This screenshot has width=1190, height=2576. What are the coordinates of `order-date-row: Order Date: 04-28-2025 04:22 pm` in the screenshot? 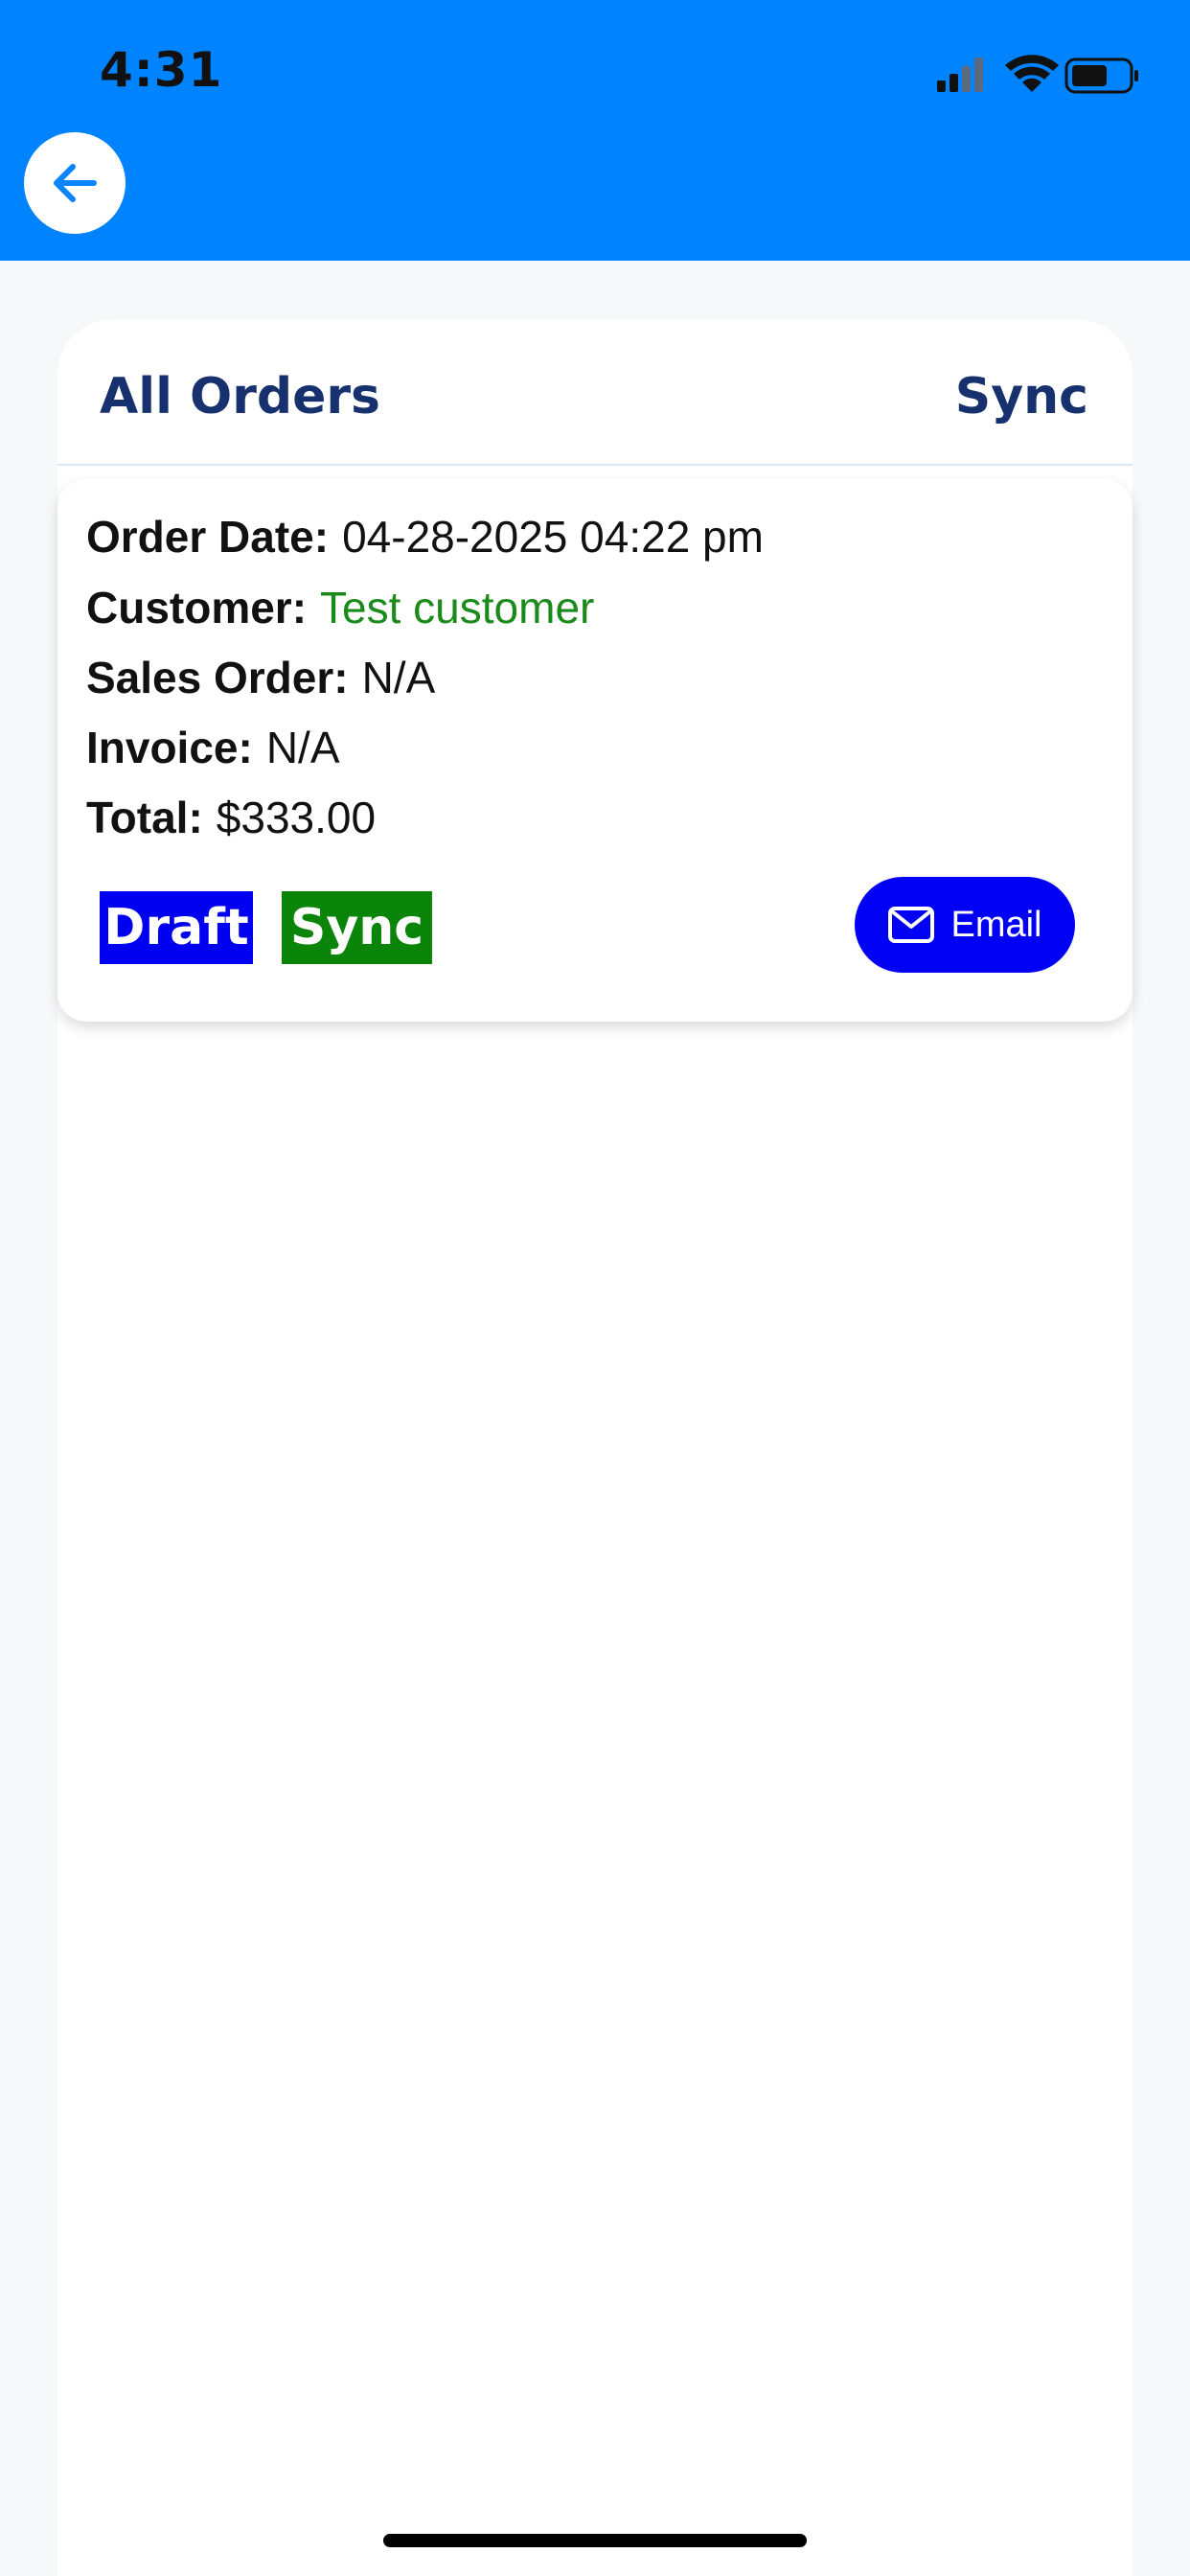 It's located at (425, 536).